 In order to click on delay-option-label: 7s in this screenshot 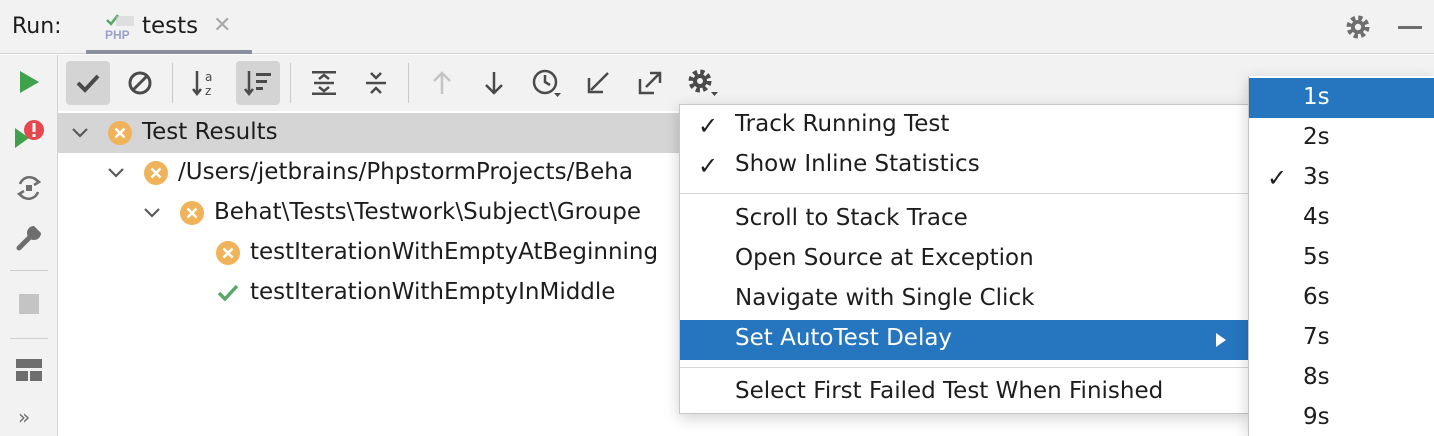, I will do `click(1316, 337)`.